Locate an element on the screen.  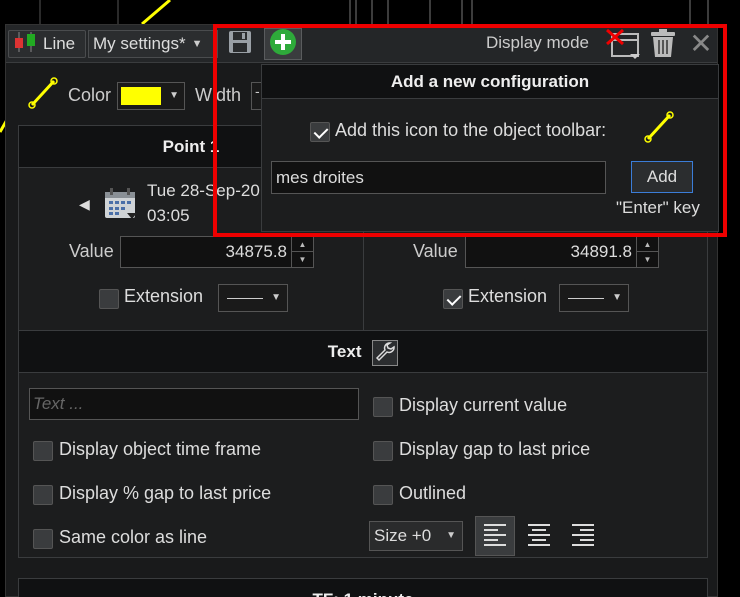
line-tool-button: Line is located at coordinates (47, 44).